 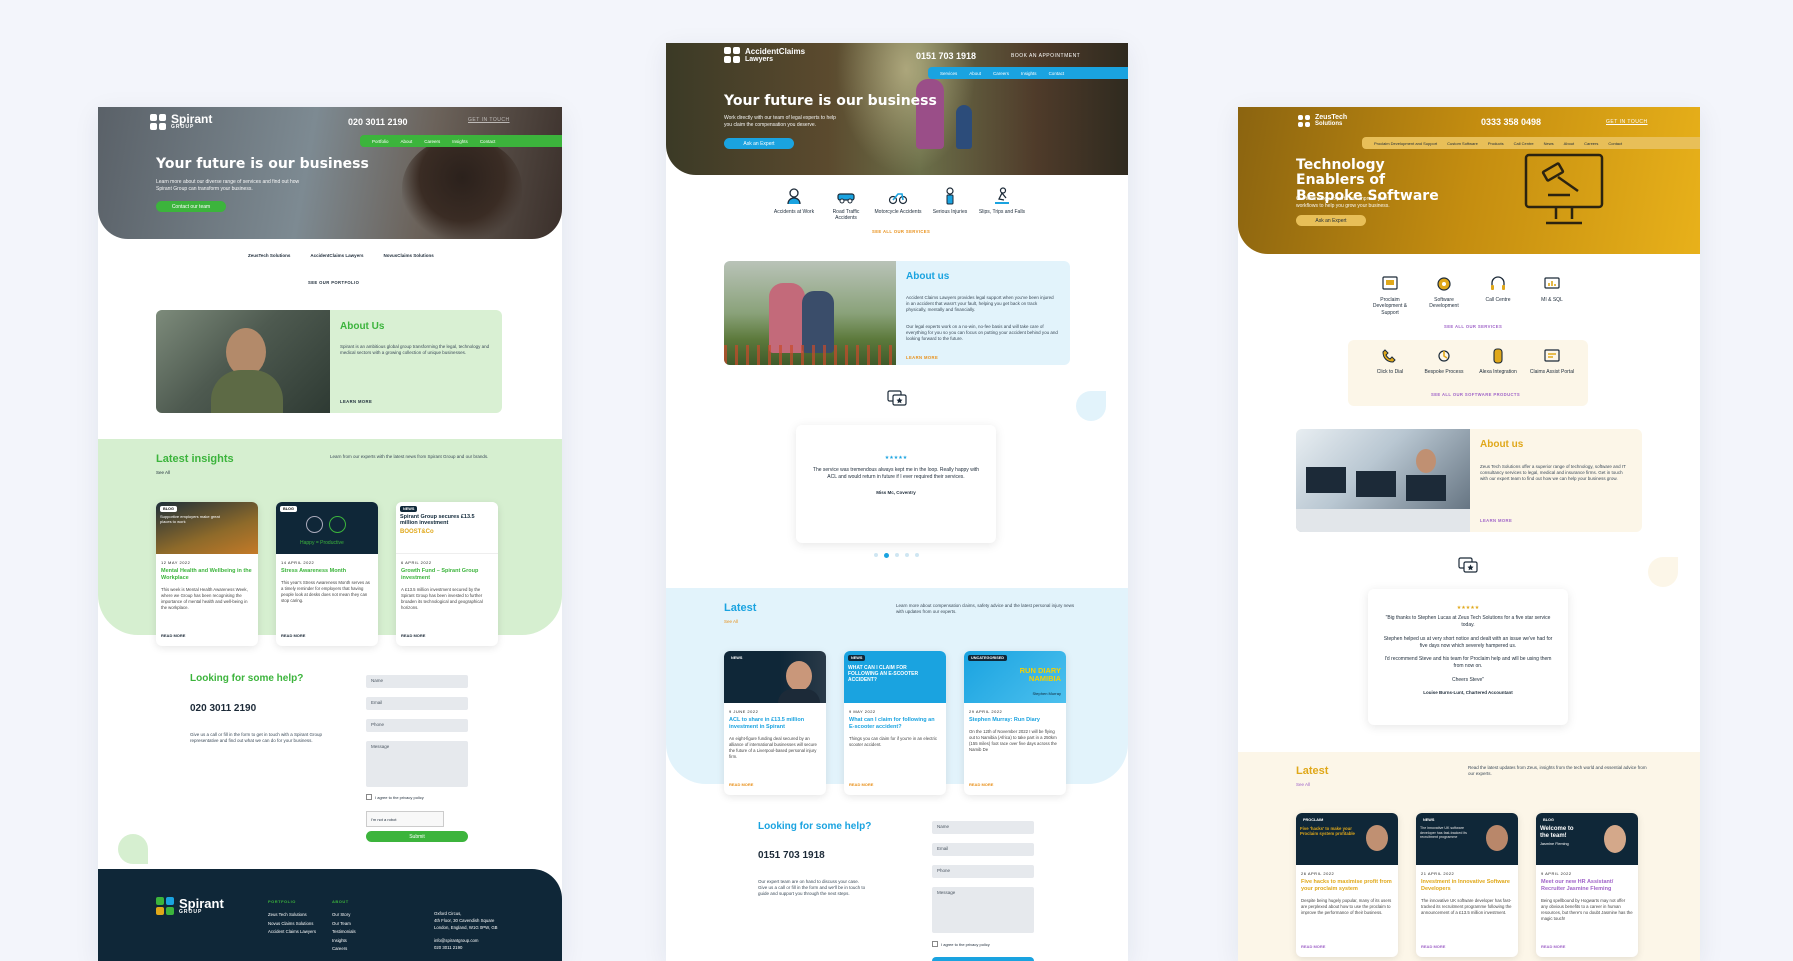 What do you see at coordinates (1045, 56) in the screenshot?
I see `book-appointment-link: BOOK AN APPOINTMENT` at bounding box center [1045, 56].